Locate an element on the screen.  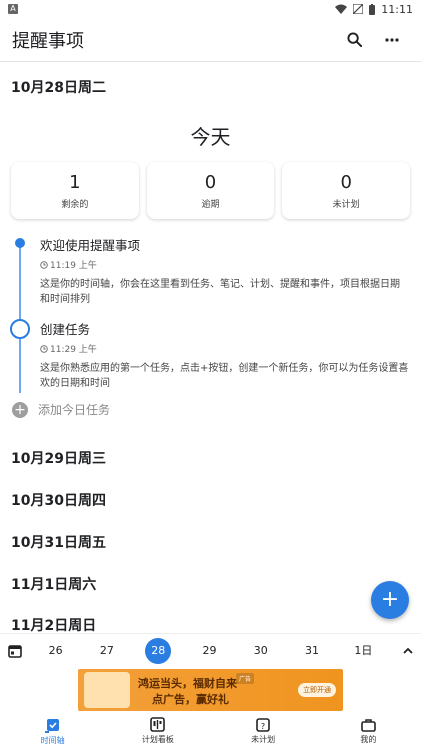
date-header-today: 10月28日周二 is located at coordinates (58, 88).